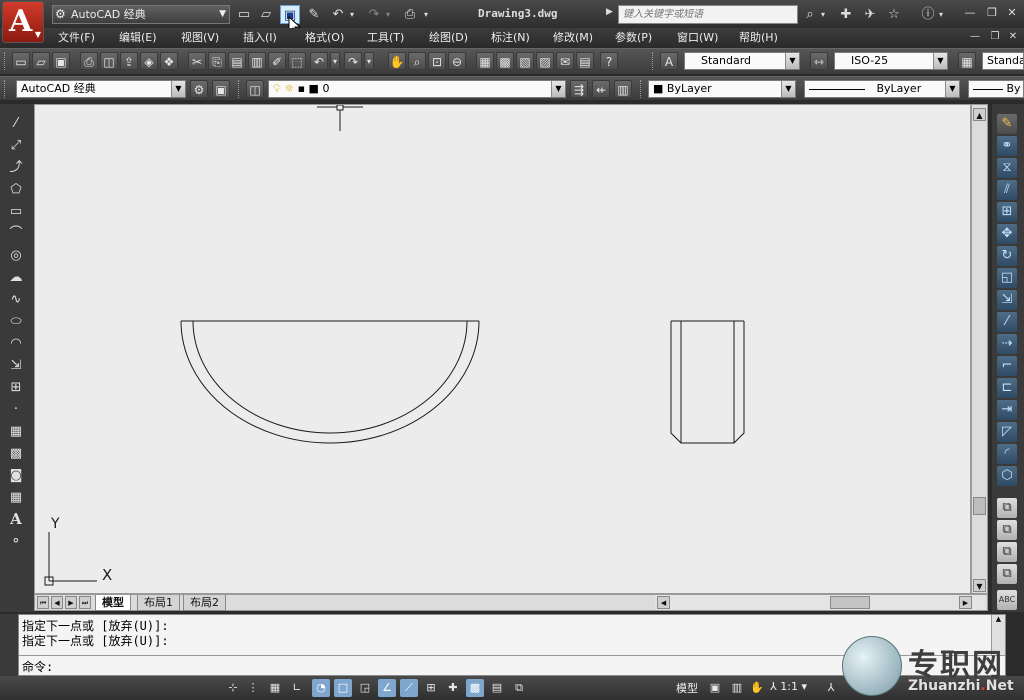  I want to click on paste-special-icon: ▥, so click(257, 61).